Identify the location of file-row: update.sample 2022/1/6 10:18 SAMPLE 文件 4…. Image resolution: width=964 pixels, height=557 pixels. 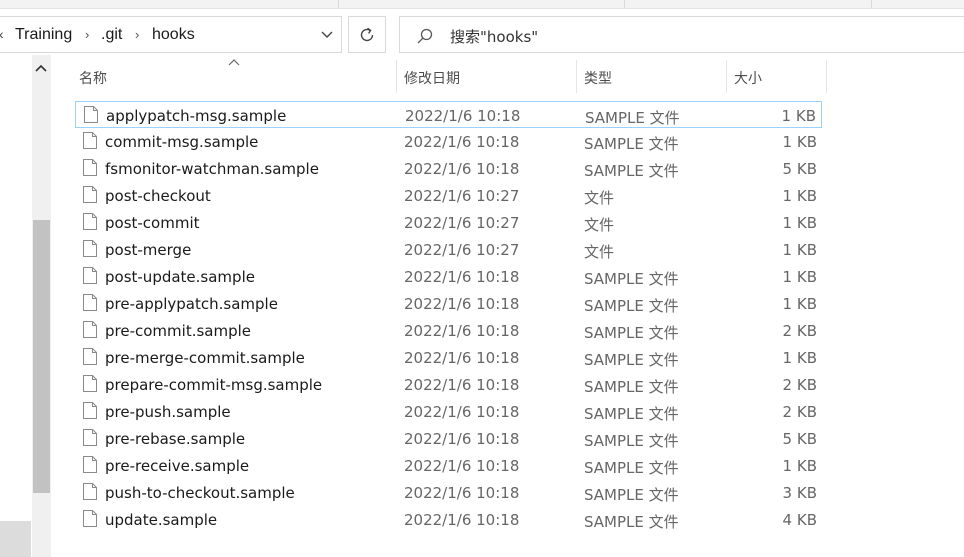
(448, 519).